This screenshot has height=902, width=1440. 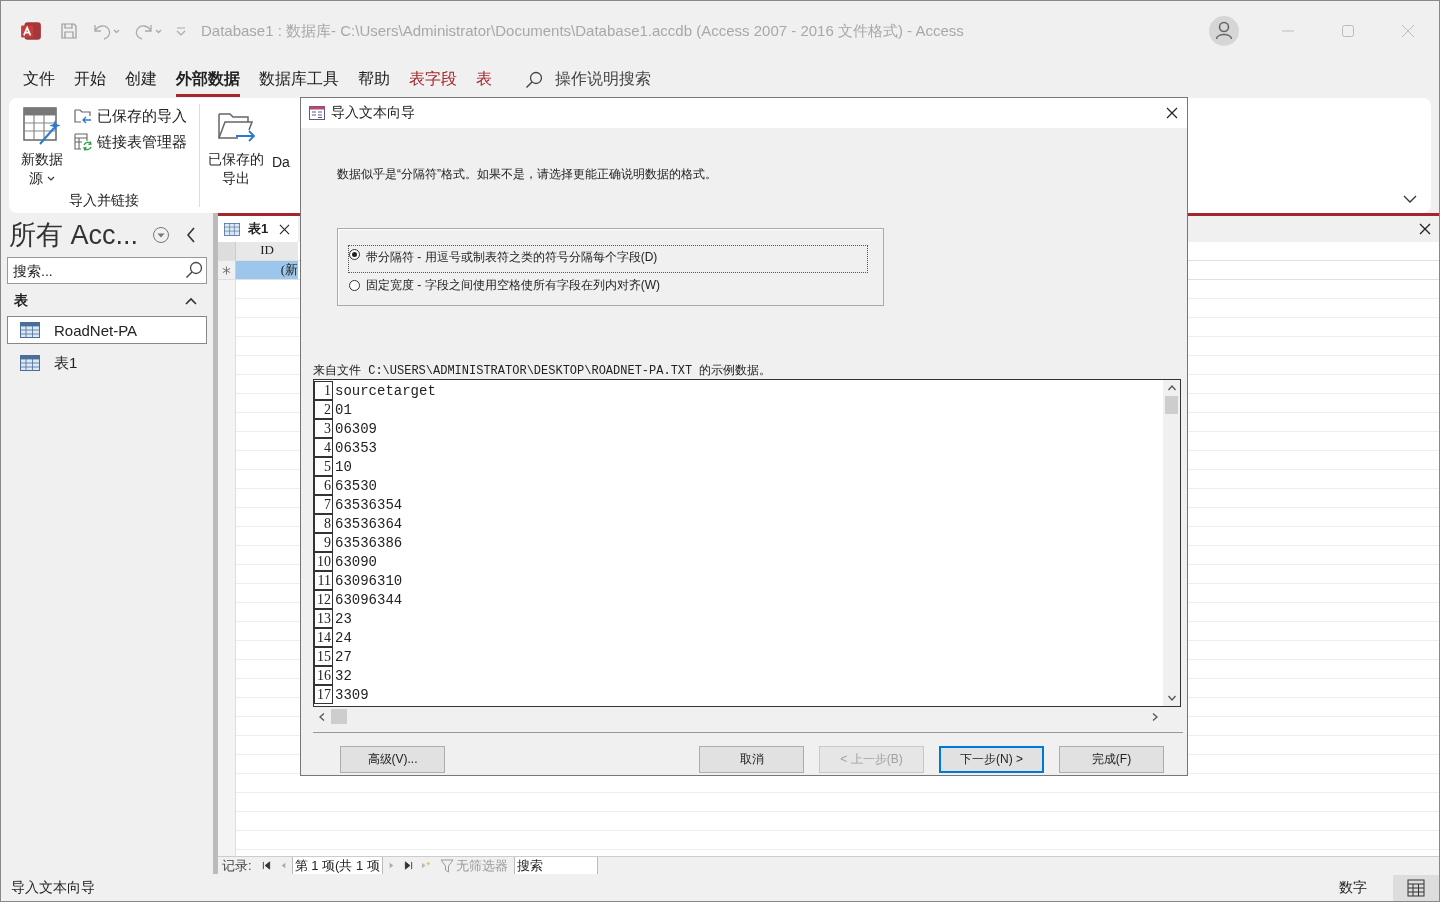 I want to click on line-number: 3, so click(x=323, y=428).